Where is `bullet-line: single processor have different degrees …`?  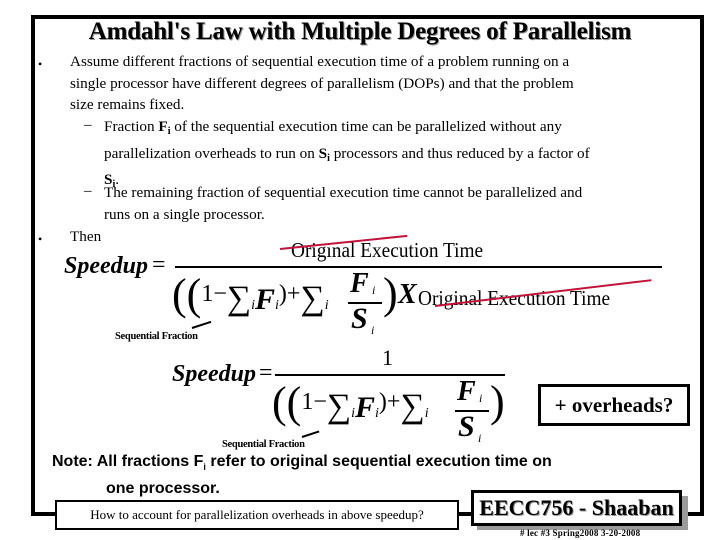
bullet-line: single processor have different degrees … is located at coordinates (322, 83).